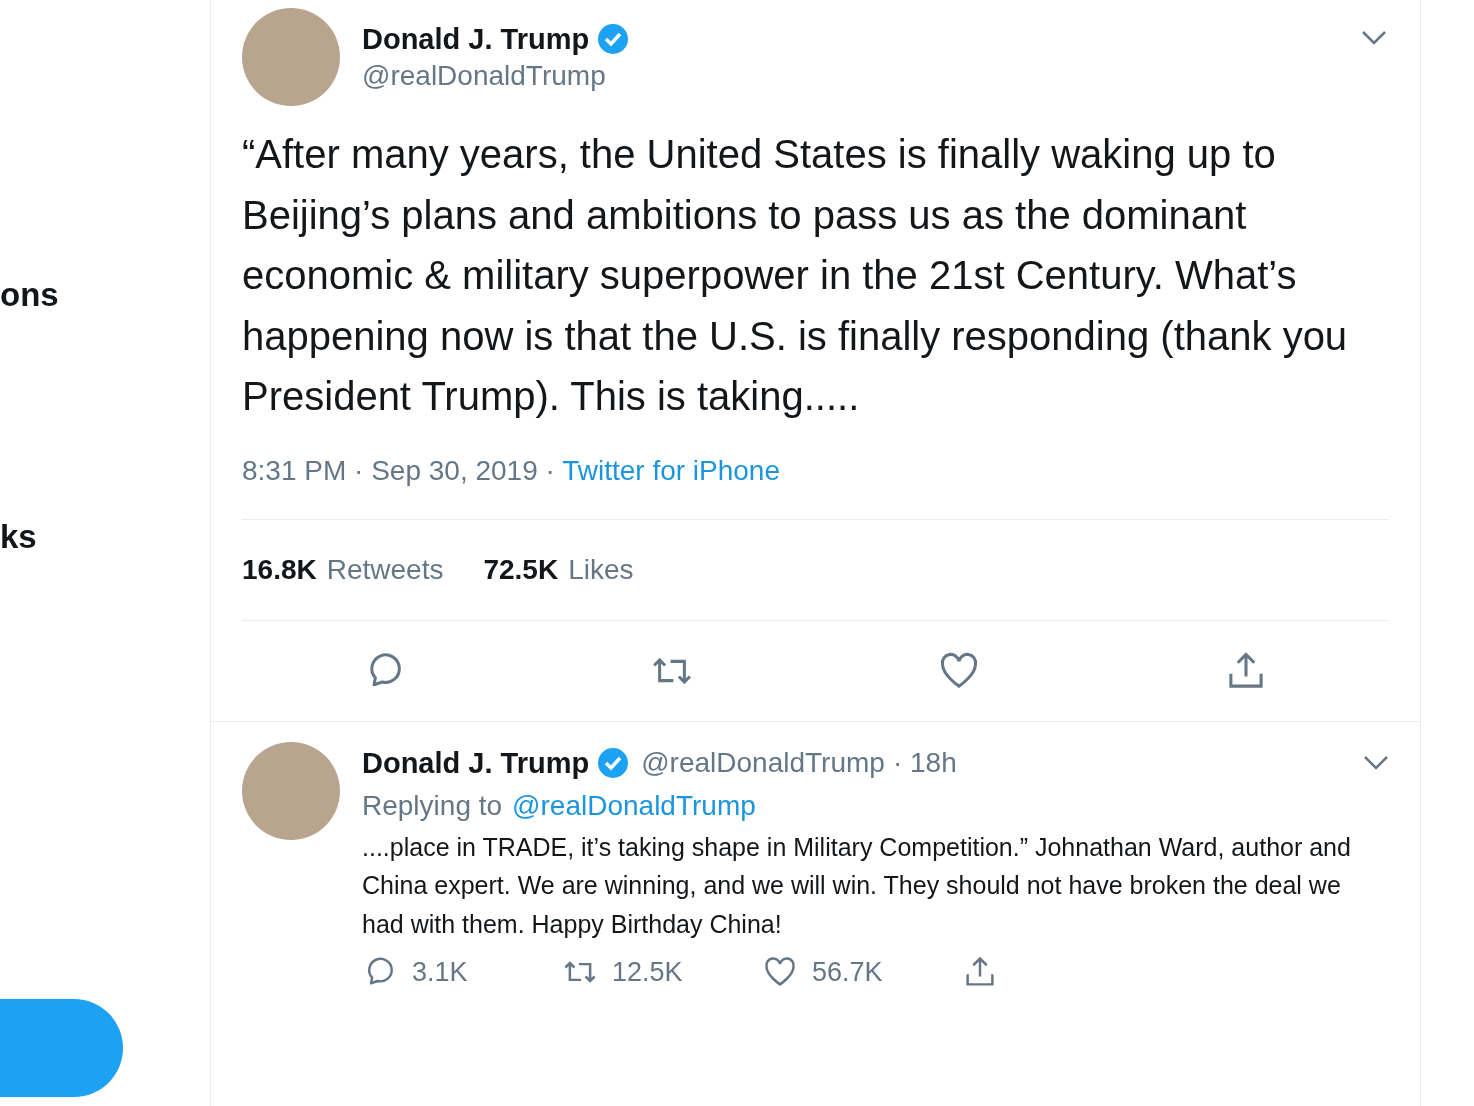  I want to click on stat-count: 72.5K, so click(521, 569).